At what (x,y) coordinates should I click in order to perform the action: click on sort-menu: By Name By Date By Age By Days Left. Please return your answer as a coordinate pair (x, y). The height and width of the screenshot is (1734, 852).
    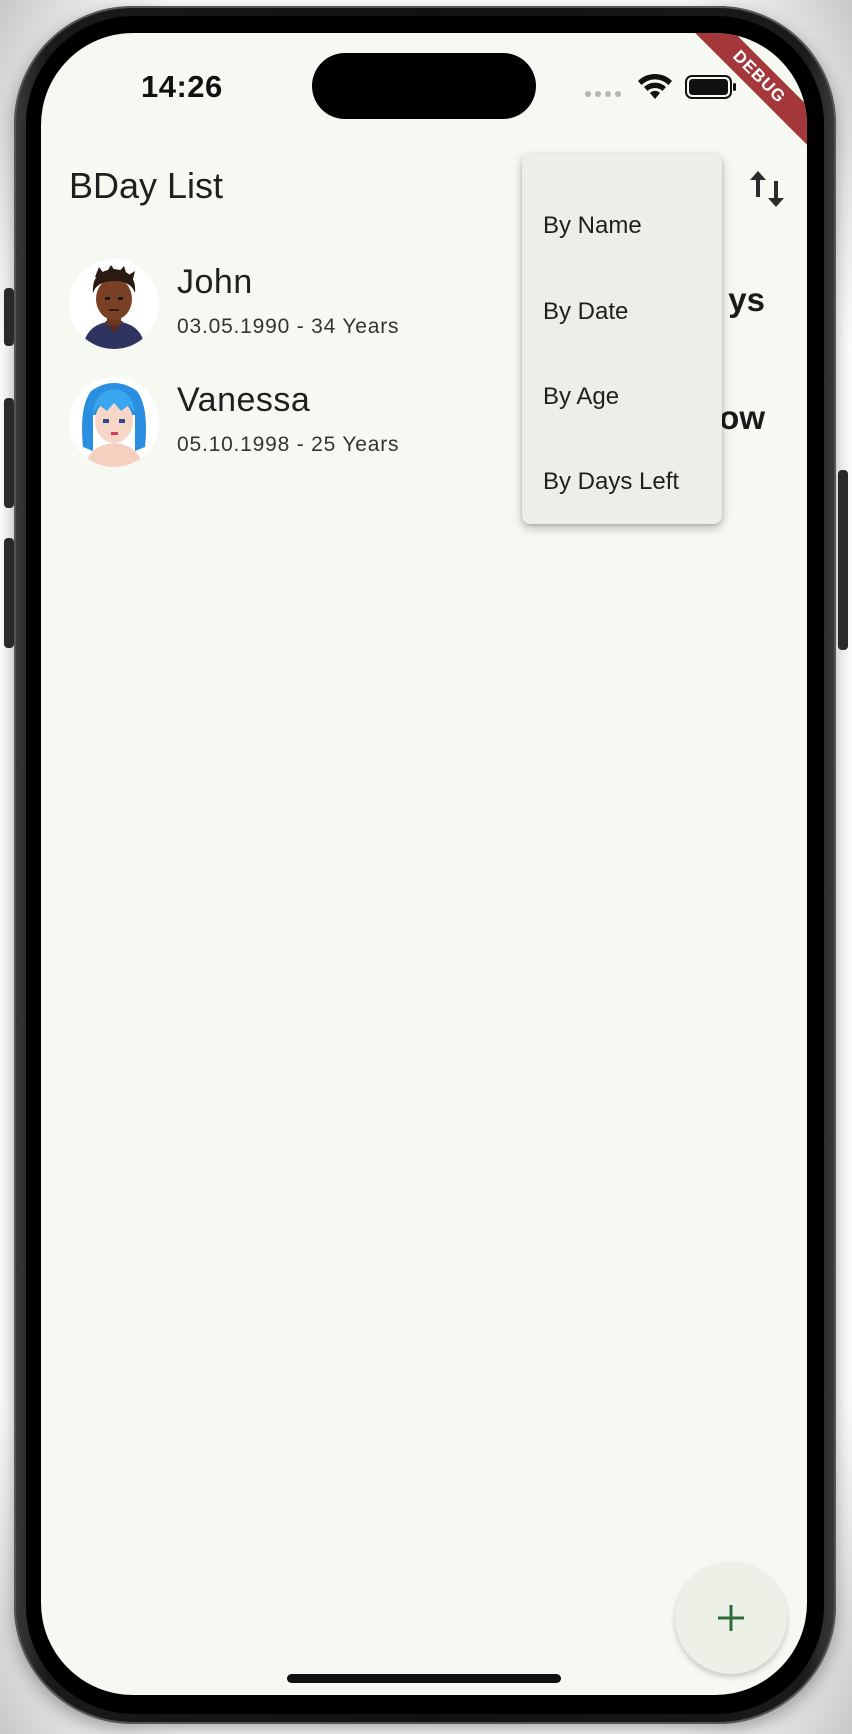
    Looking at the image, I should click on (622, 339).